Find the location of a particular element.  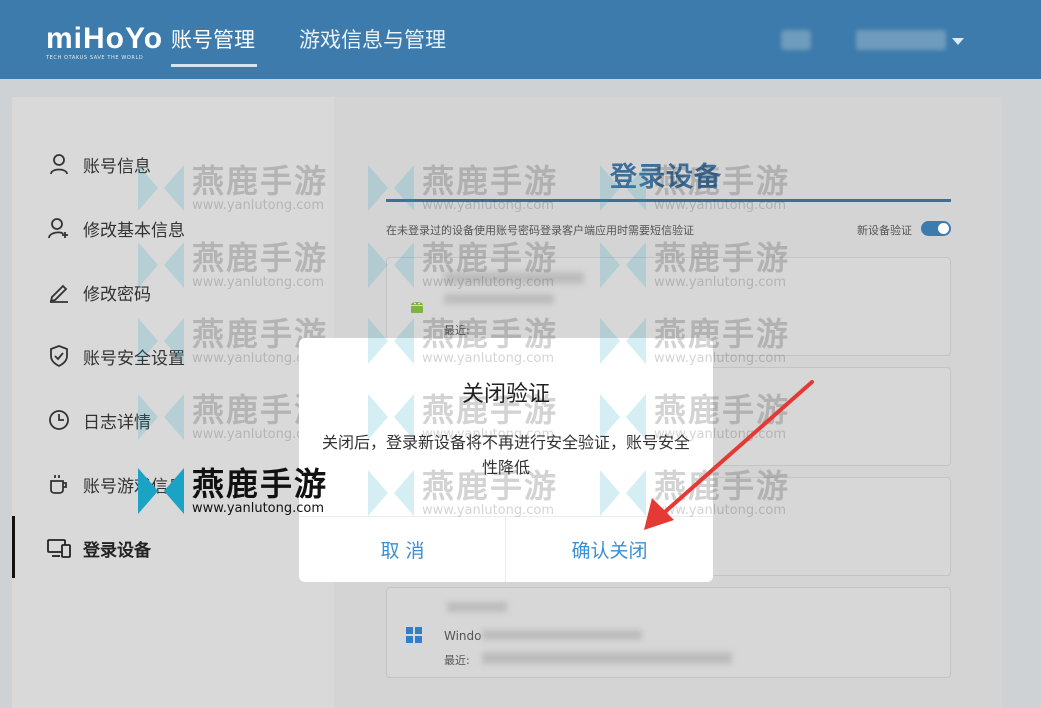

cancel-button: 取 消 is located at coordinates (402, 549).